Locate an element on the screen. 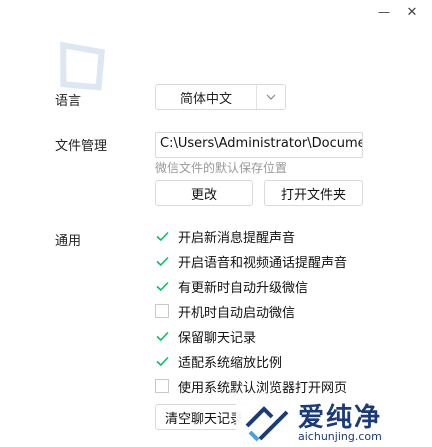 Image resolution: width=432 pixels, height=447 pixels. background-watermark is located at coordinates (82, 68).